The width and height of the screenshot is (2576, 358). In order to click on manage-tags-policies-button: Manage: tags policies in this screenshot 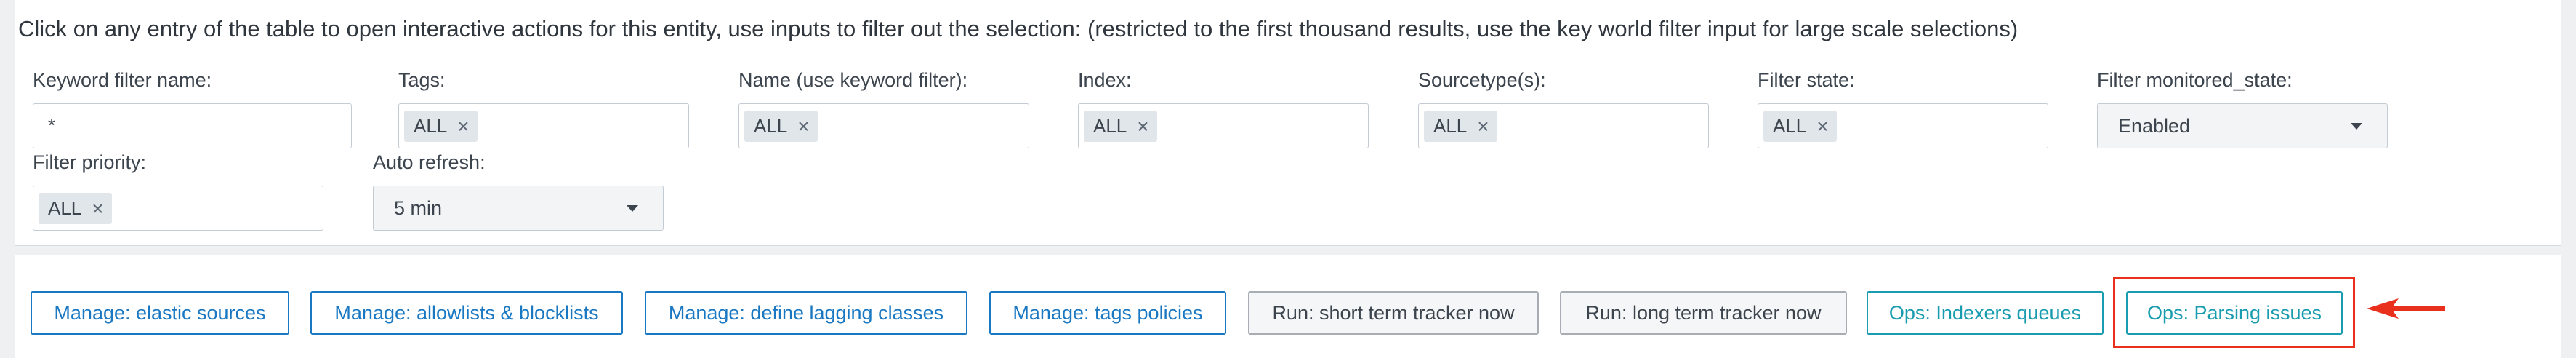, I will do `click(1107, 313)`.